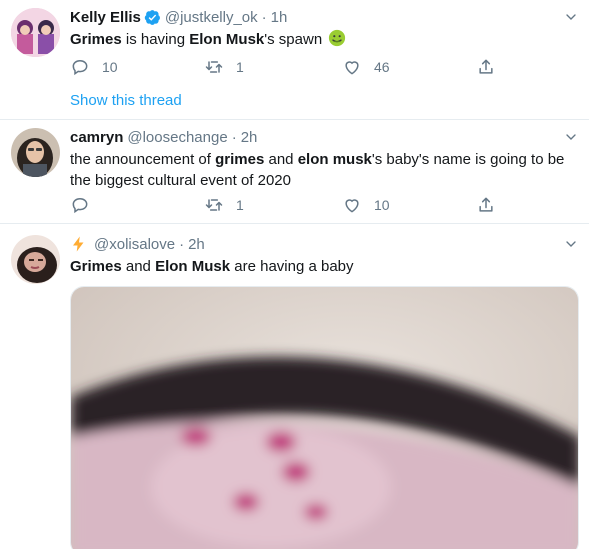  What do you see at coordinates (240, 159) in the screenshot?
I see `text-bold: grimes` at bounding box center [240, 159].